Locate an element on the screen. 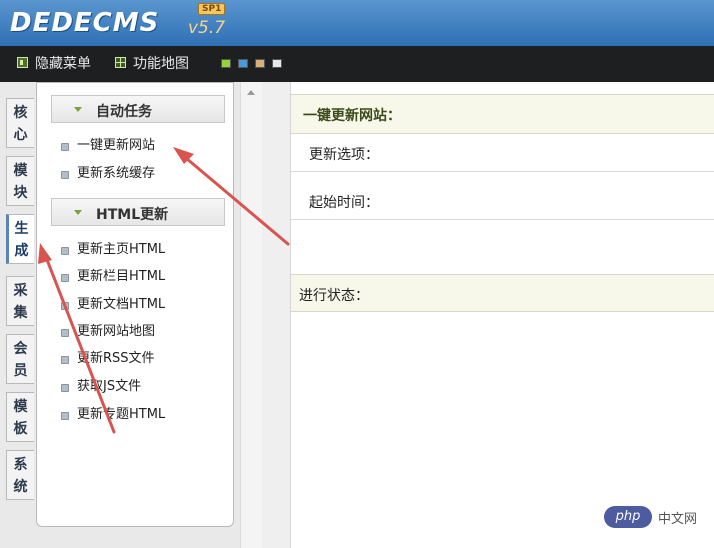  menu-scrollbar is located at coordinates (251, 315).